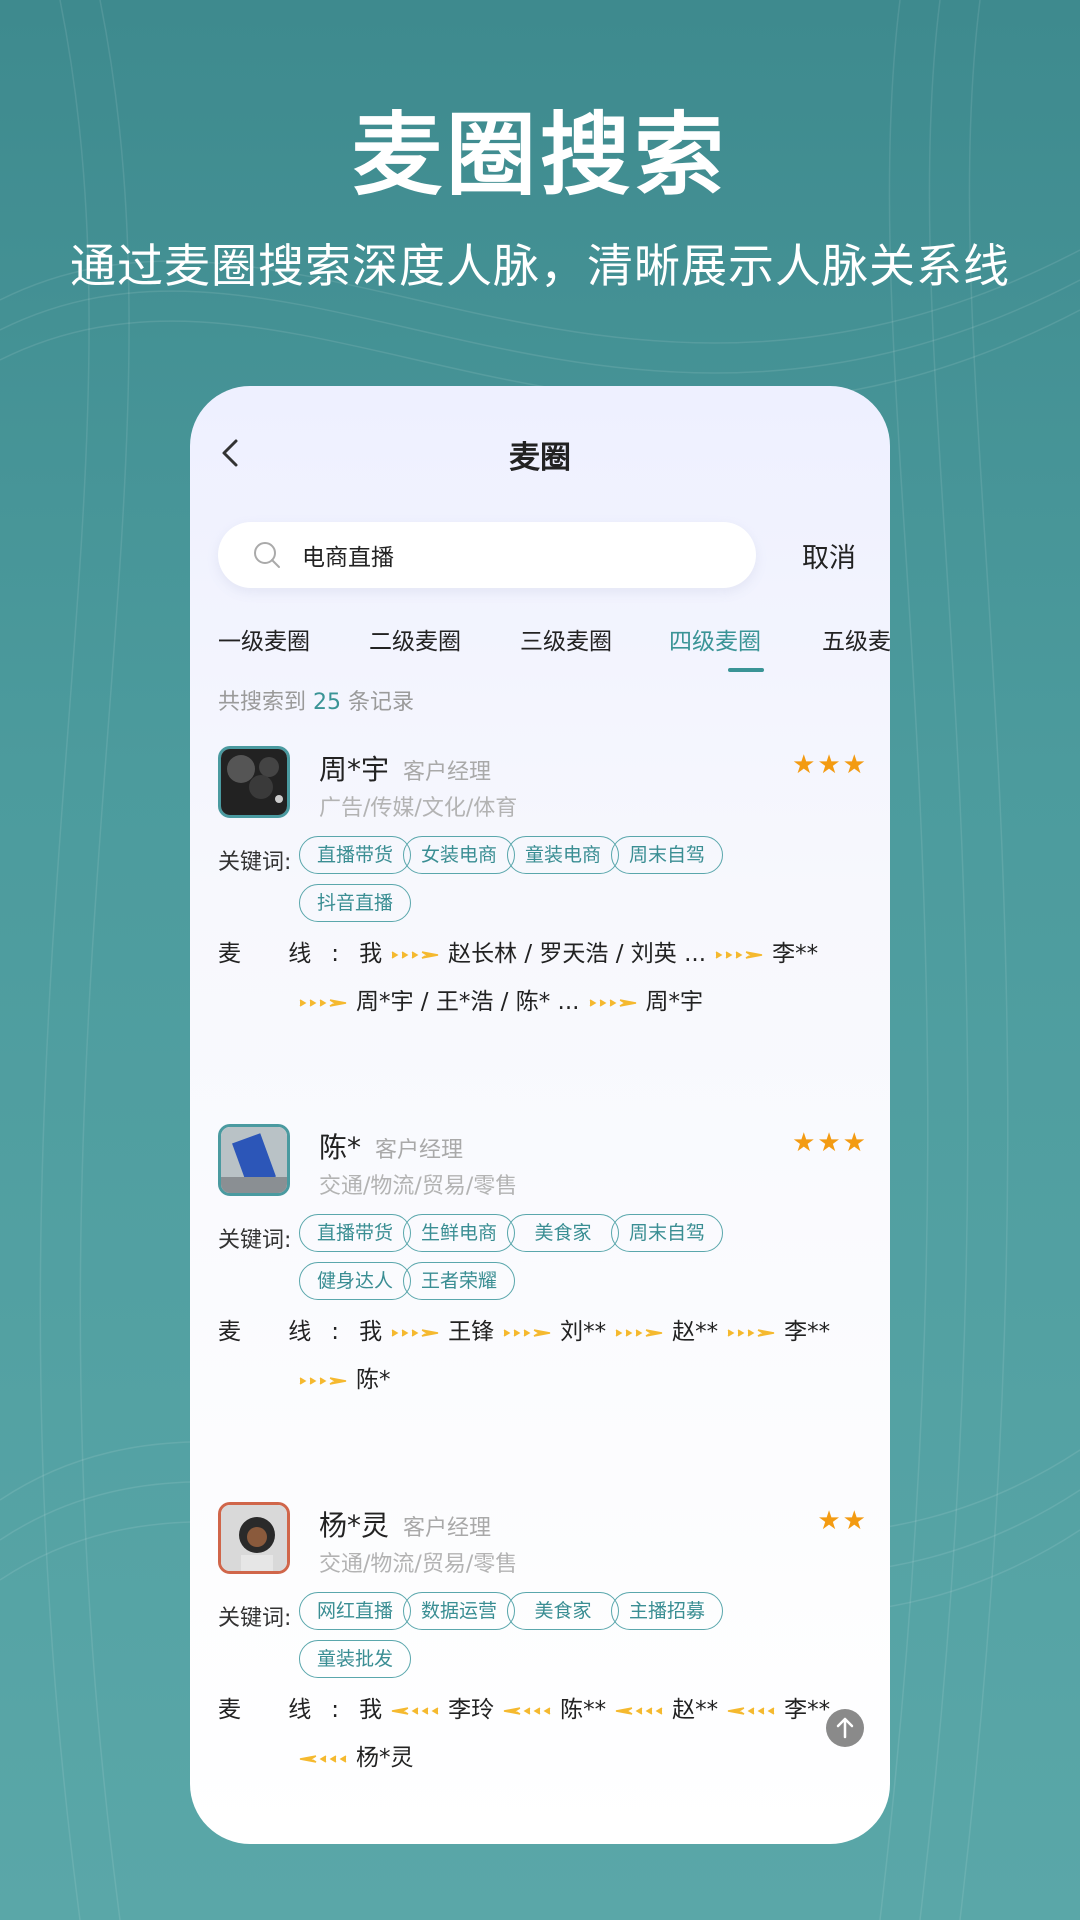 The height and width of the screenshot is (1920, 1080). Describe the element at coordinates (856, 639) in the screenshot. I see `tab-level-5: 五级麦` at that location.